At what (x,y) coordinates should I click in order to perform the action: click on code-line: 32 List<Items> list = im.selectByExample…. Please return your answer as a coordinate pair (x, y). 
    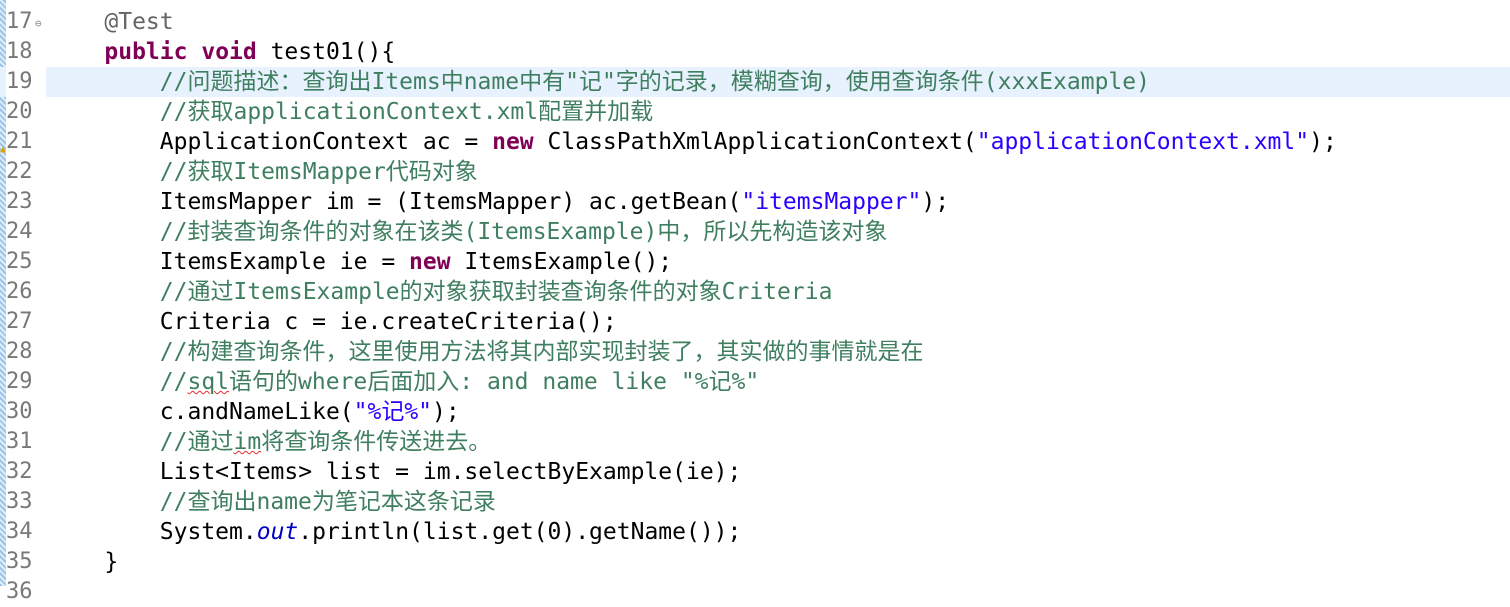
    Looking at the image, I should click on (755, 472).